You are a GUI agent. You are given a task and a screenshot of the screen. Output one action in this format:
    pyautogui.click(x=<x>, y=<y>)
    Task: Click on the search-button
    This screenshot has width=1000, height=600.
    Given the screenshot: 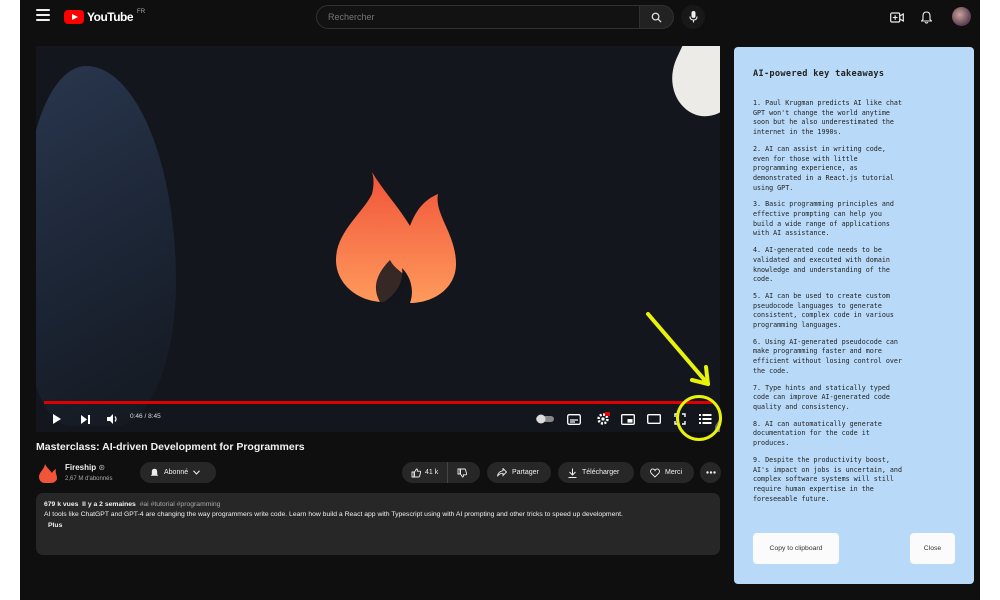 What is the action you would take?
    pyautogui.click(x=657, y=17)
    